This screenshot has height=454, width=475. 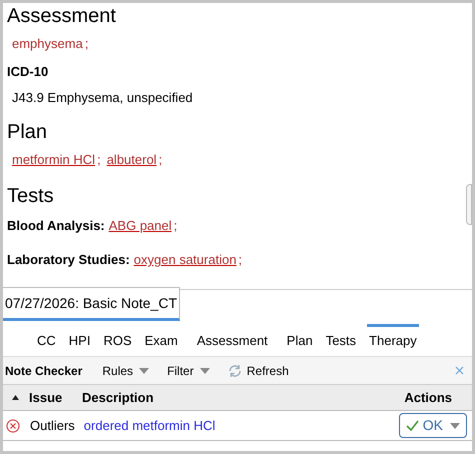 What do you see at coordinates (27, 132) in the screenshot?
I see `section-heading: Plan` at bounding box center [27, 132].